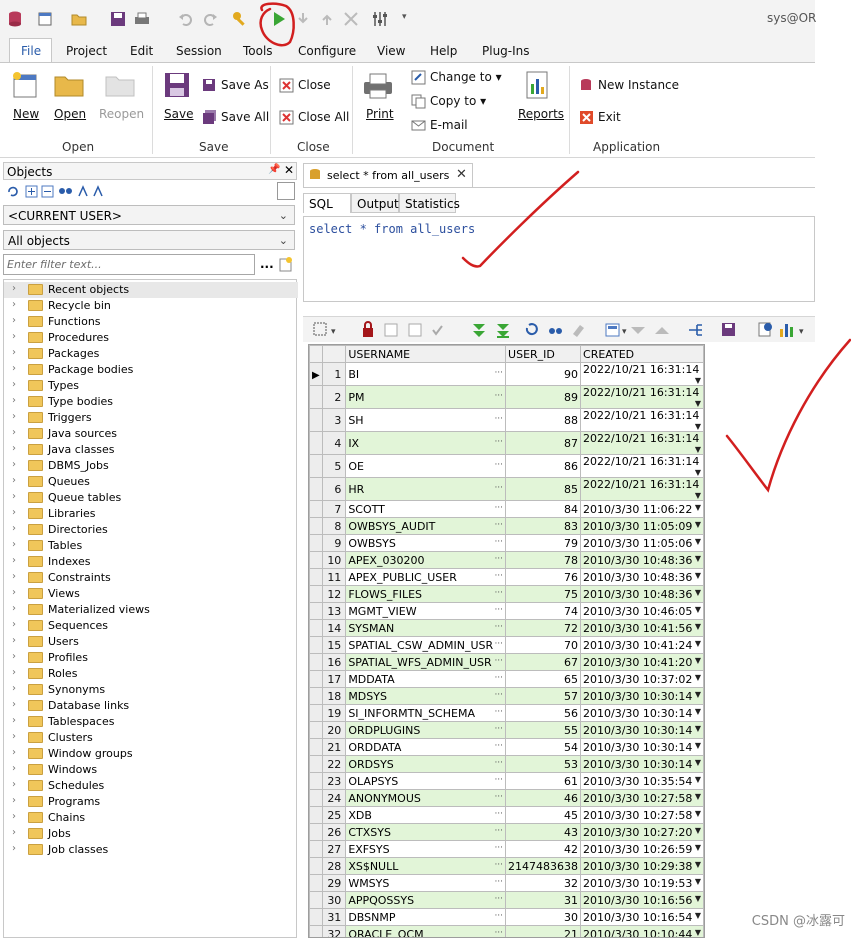  Describe the element at coordinates (279, 19) in the screenshot. I see `run-icon` at that location.